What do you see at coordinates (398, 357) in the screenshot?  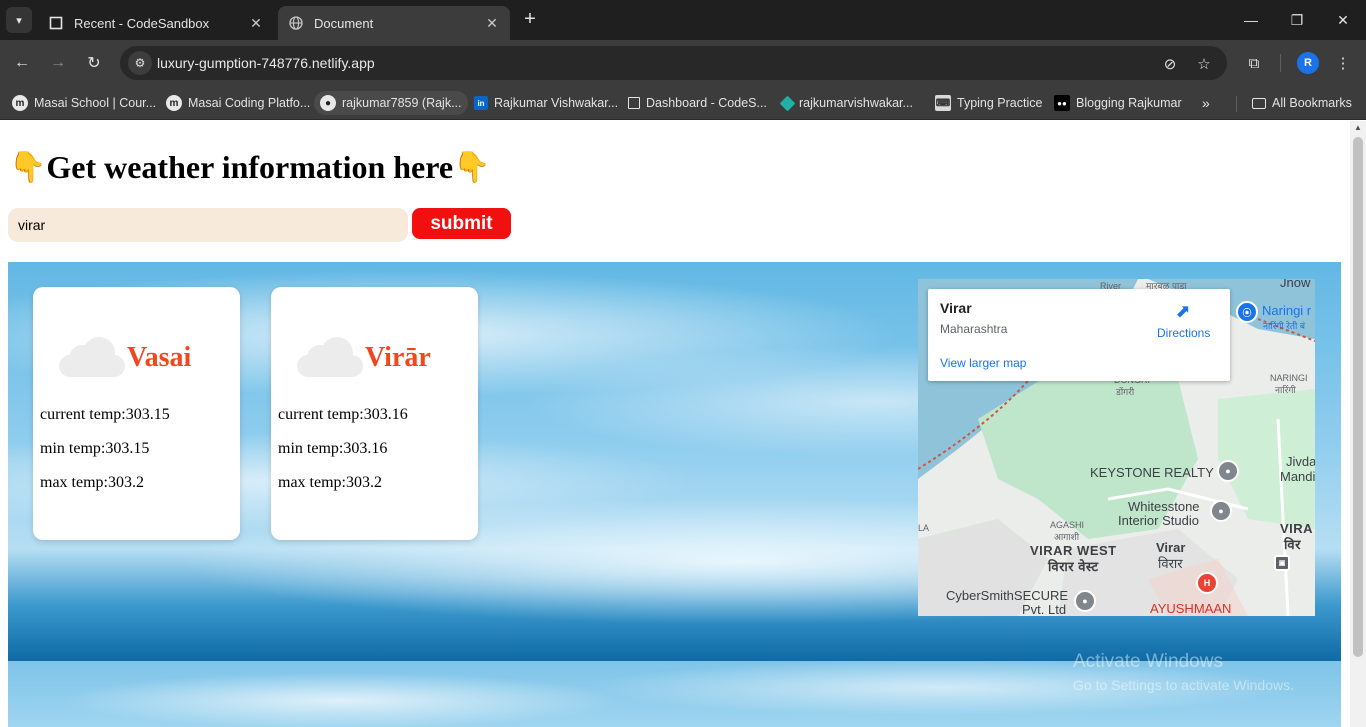 I see `city-name: Virār` at bounding box center [398, 357].